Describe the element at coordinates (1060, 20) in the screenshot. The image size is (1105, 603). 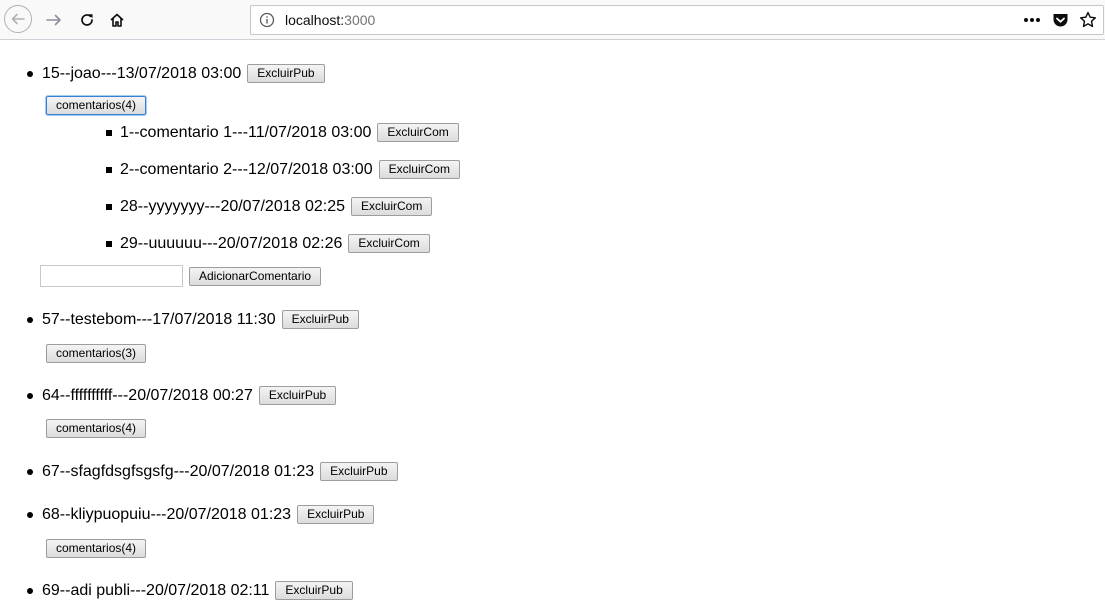
I see `pocket-icon` at that location.